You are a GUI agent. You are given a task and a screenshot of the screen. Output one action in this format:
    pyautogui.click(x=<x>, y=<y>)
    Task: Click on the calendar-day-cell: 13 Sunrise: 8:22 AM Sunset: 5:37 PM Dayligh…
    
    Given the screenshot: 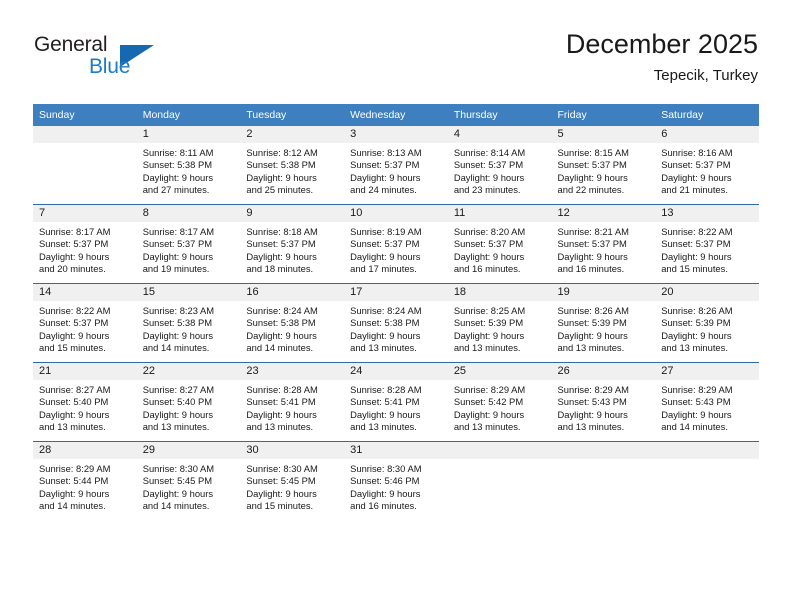 What is the action you would take?
    pyautogui.click(x=707, y=244)
    